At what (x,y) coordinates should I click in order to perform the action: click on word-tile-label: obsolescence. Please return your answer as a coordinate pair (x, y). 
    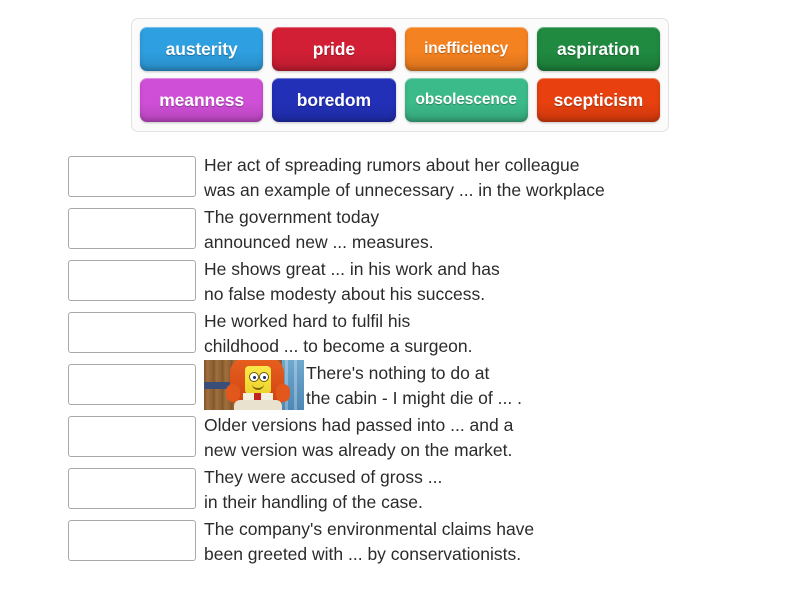
    Looking at the image, I should click on (466, 99).